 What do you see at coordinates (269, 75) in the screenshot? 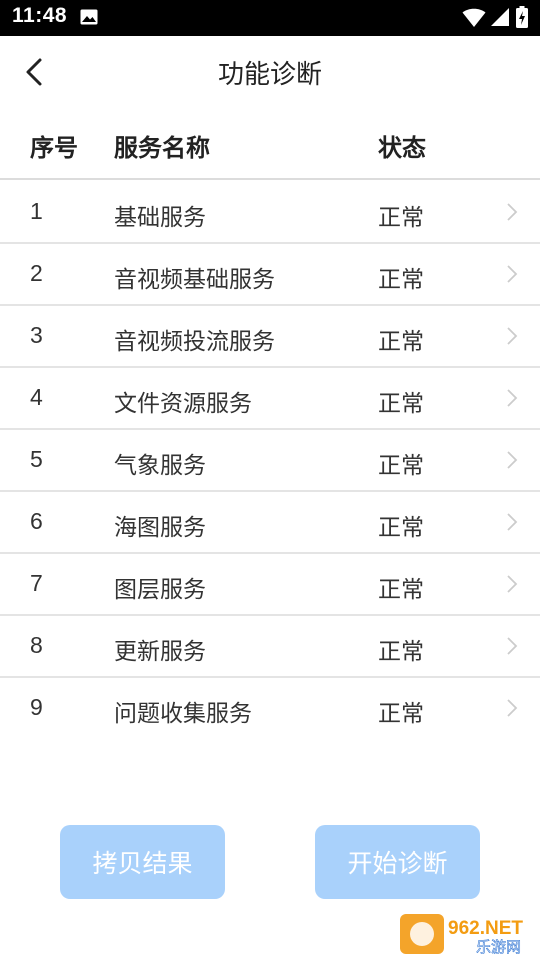
I see `page-title: 功能诊断` at bounding box center [269, 75].